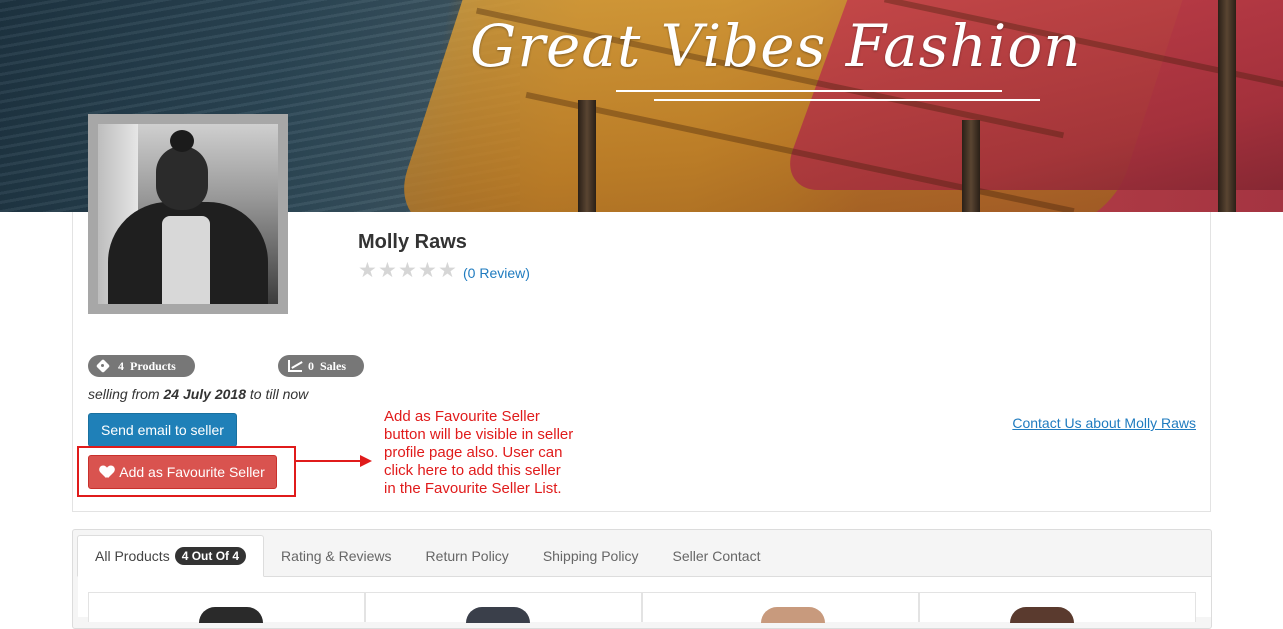 Image resolution: width=1283 pixels, height=629 pixels. I want to click on tab-all-products: All Products 4 Out Of 4, so click(171, 556).